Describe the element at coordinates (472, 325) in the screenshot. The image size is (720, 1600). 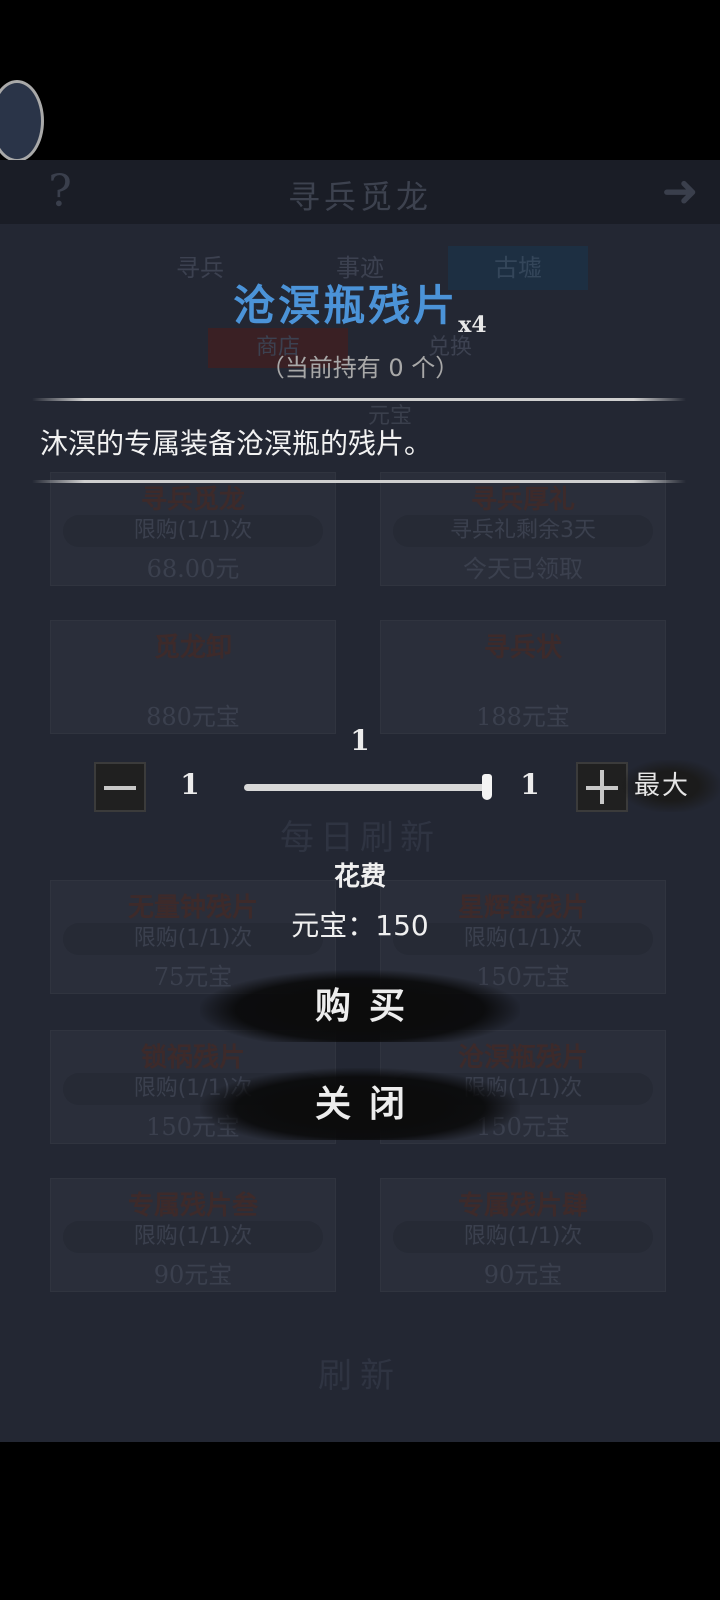
I see `bundle-count: x4` at that location.